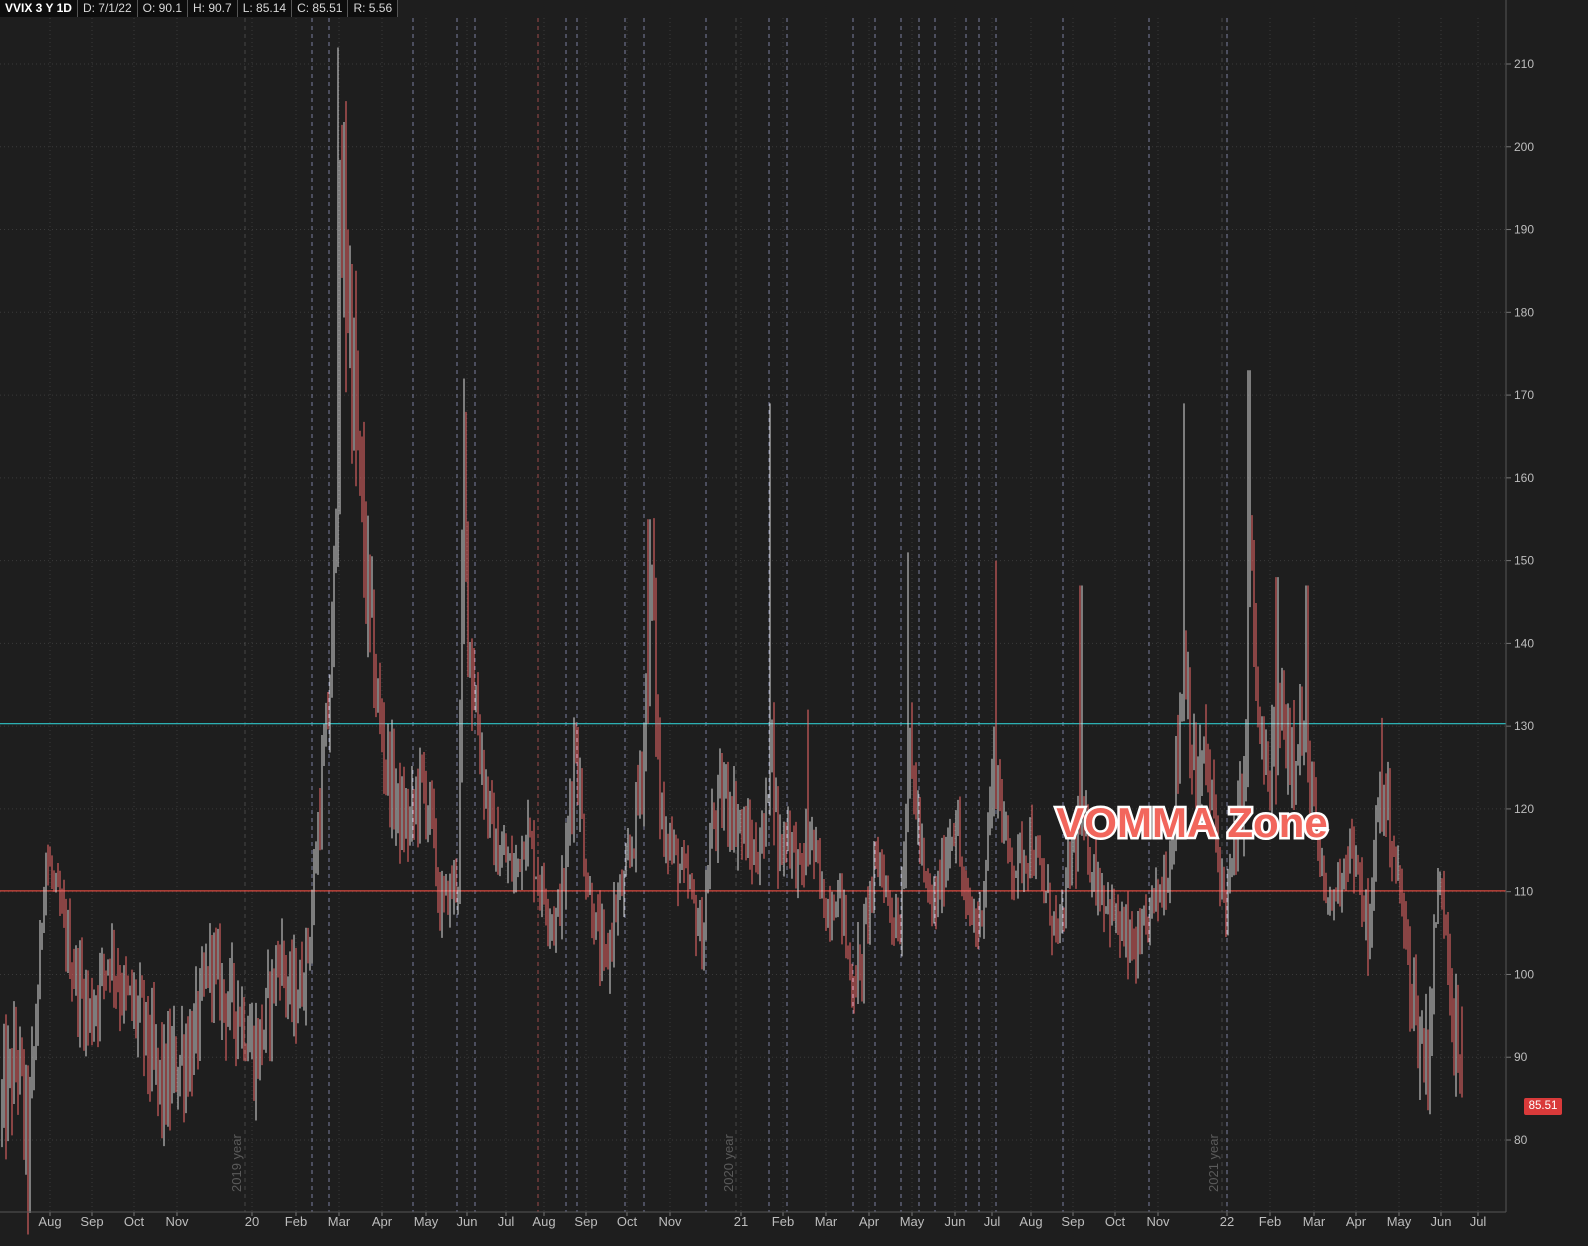 This screenshot has height=1246, width=1588. I want to click on vomma-zone-label: VOMMA Zone, so click(1191, 822).